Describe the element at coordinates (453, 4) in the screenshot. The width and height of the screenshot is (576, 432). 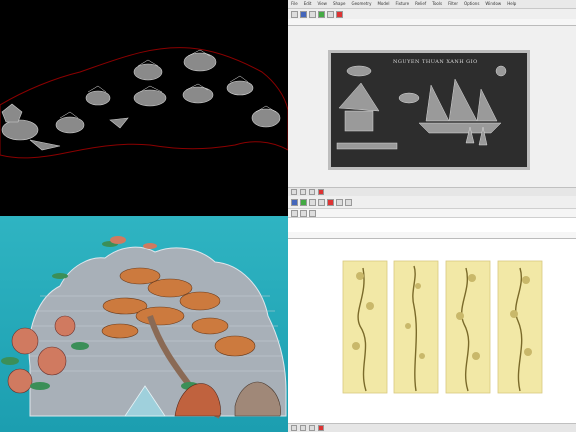
I see `menu-item-filter: Filter` at that location.